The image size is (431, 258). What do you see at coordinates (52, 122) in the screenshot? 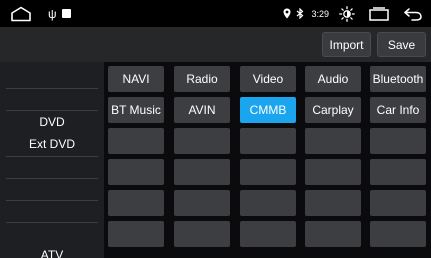
I see `list-item-dvd: DVD` at bounding box center [52, 122].